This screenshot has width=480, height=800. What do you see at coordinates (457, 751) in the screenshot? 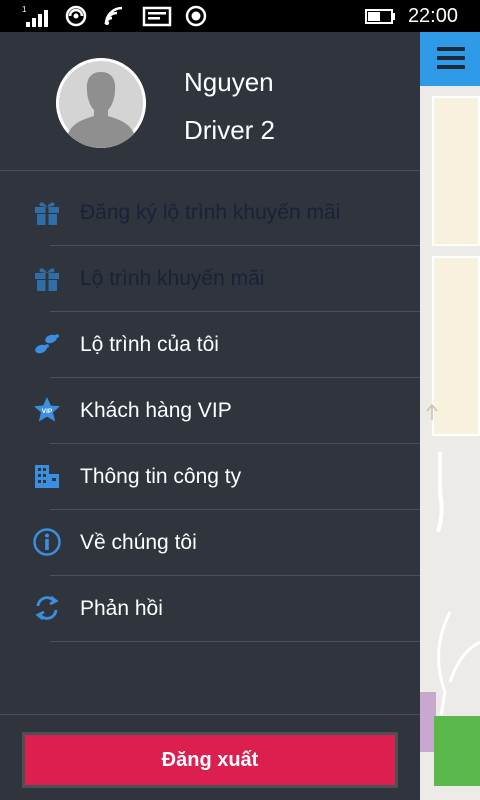
I see `map-green-button` at bounding box center [457, 751].